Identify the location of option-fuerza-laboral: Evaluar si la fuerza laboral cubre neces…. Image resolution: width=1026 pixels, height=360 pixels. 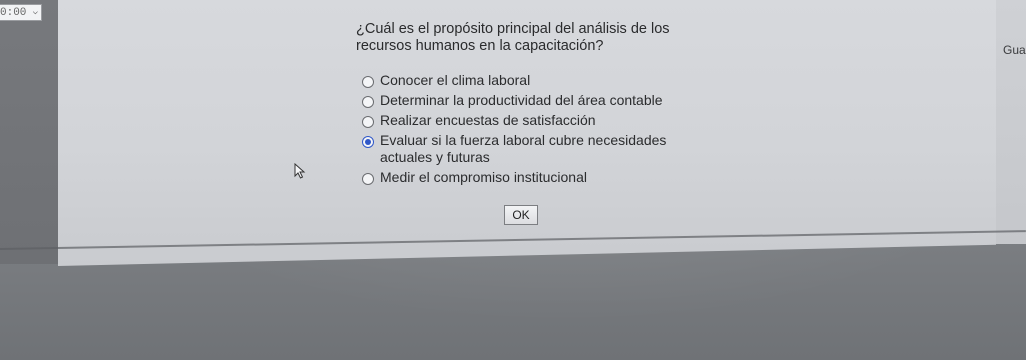
(527, 149).